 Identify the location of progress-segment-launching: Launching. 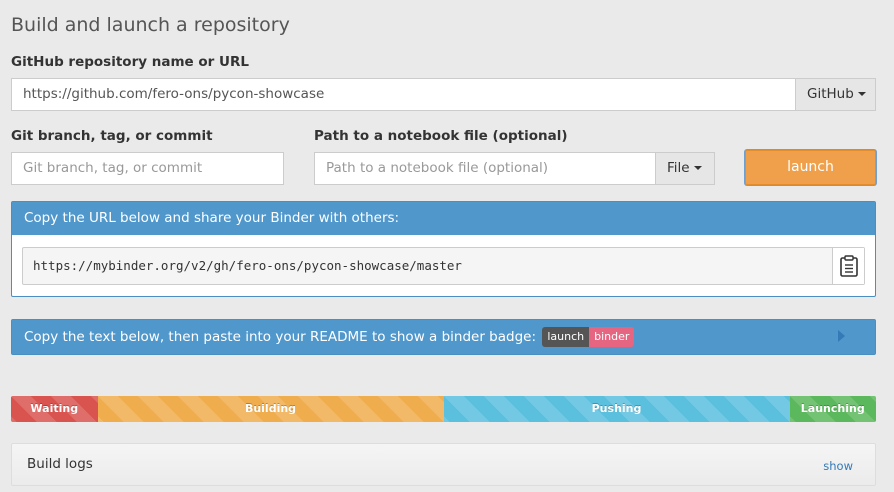
(832, 409).